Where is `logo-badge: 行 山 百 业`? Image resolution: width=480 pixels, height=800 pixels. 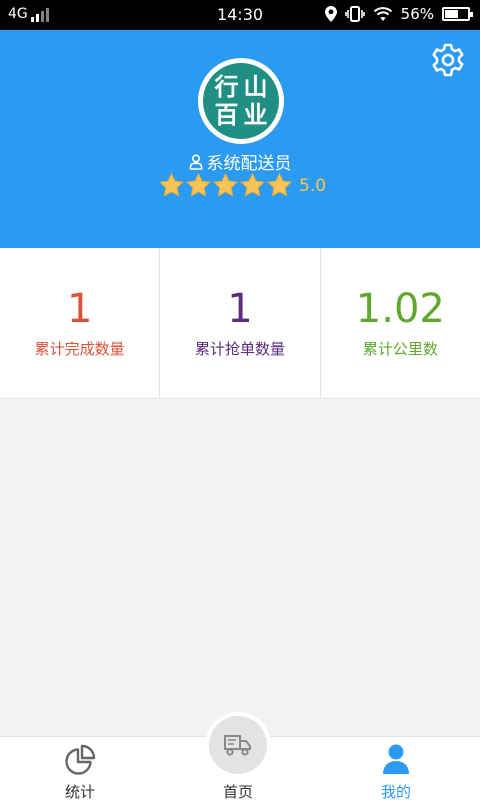
logo-badge: 行 山 百 业 is located at coordinates (241, 101).